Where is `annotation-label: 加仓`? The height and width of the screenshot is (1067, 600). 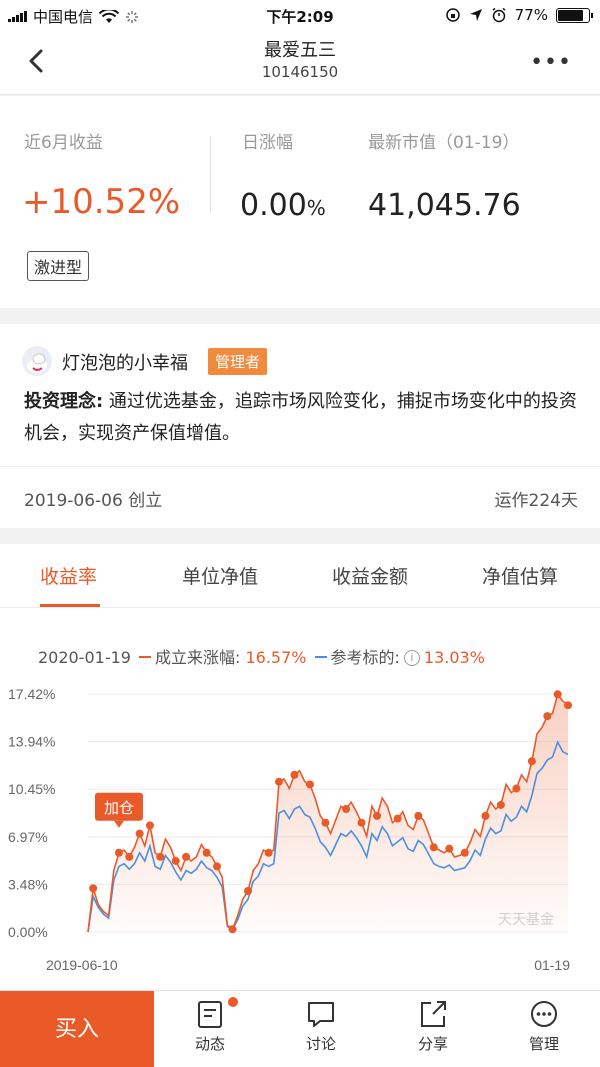
annotation-label: 加仓 is located at coordinates (119, 808).